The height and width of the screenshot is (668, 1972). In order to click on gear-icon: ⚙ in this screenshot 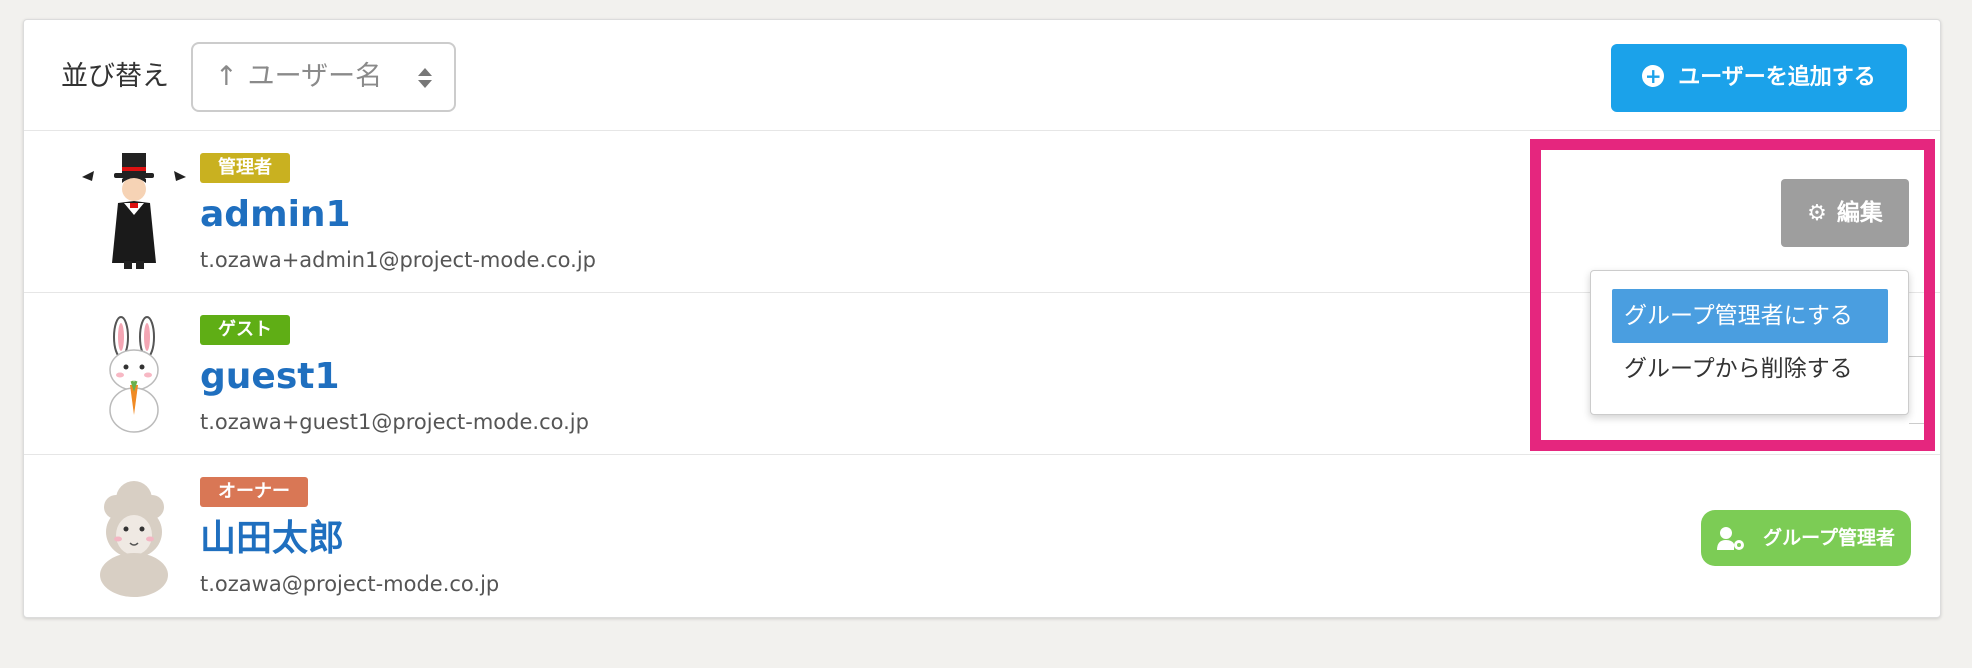, I will do `click(1817, 213)`.